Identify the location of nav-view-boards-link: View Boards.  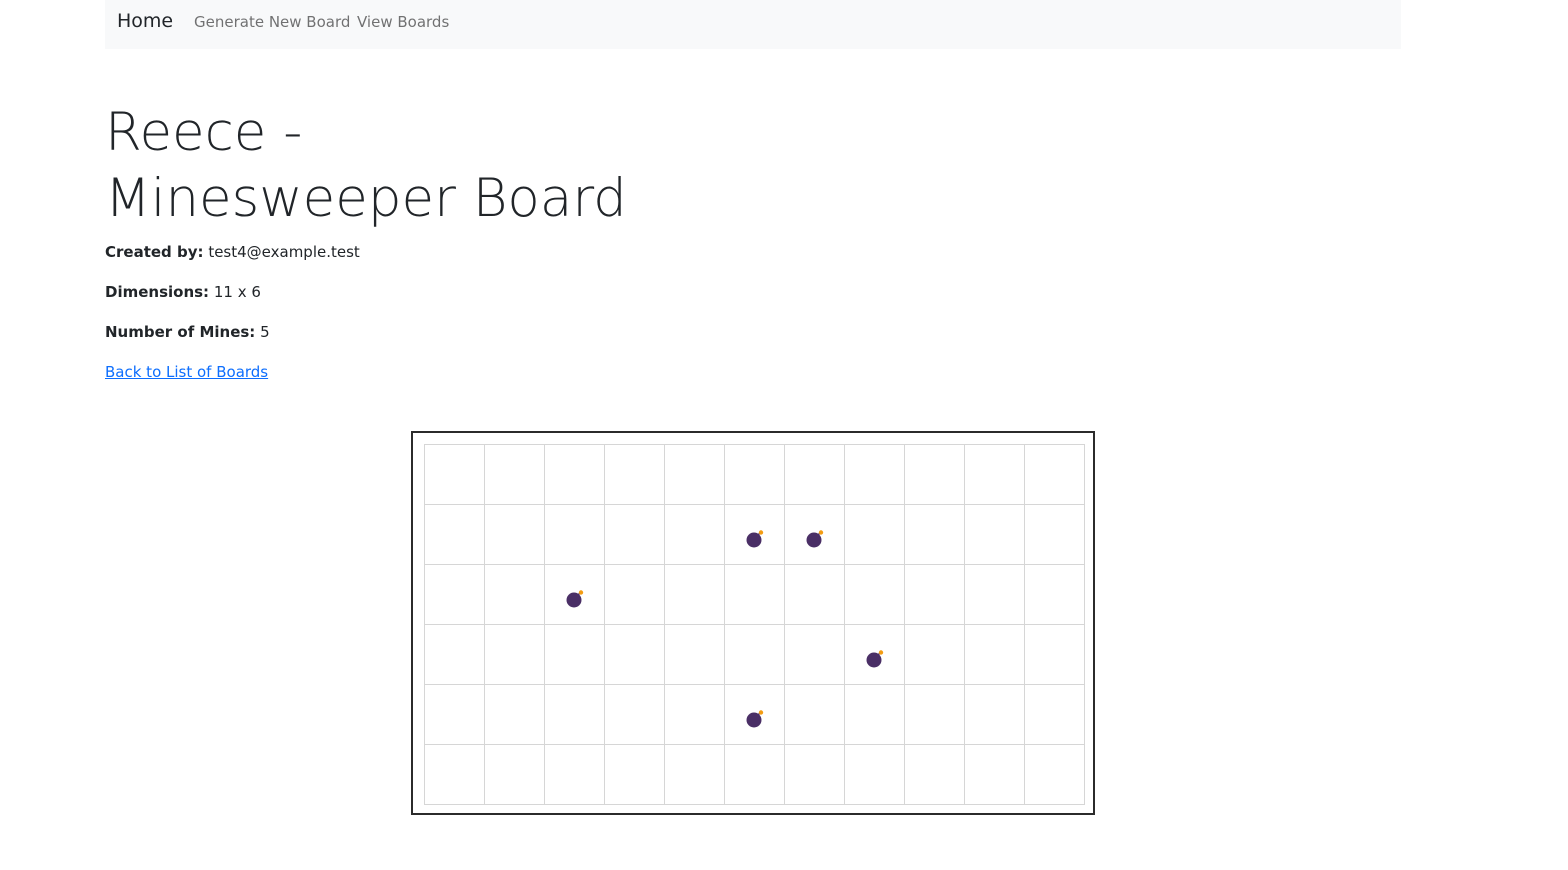
(403, 22).